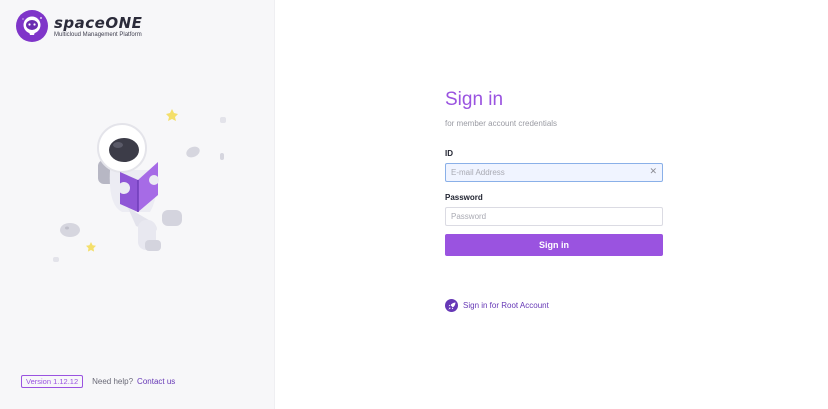  I want to click on help-text: Need help?, so click(113, 381).